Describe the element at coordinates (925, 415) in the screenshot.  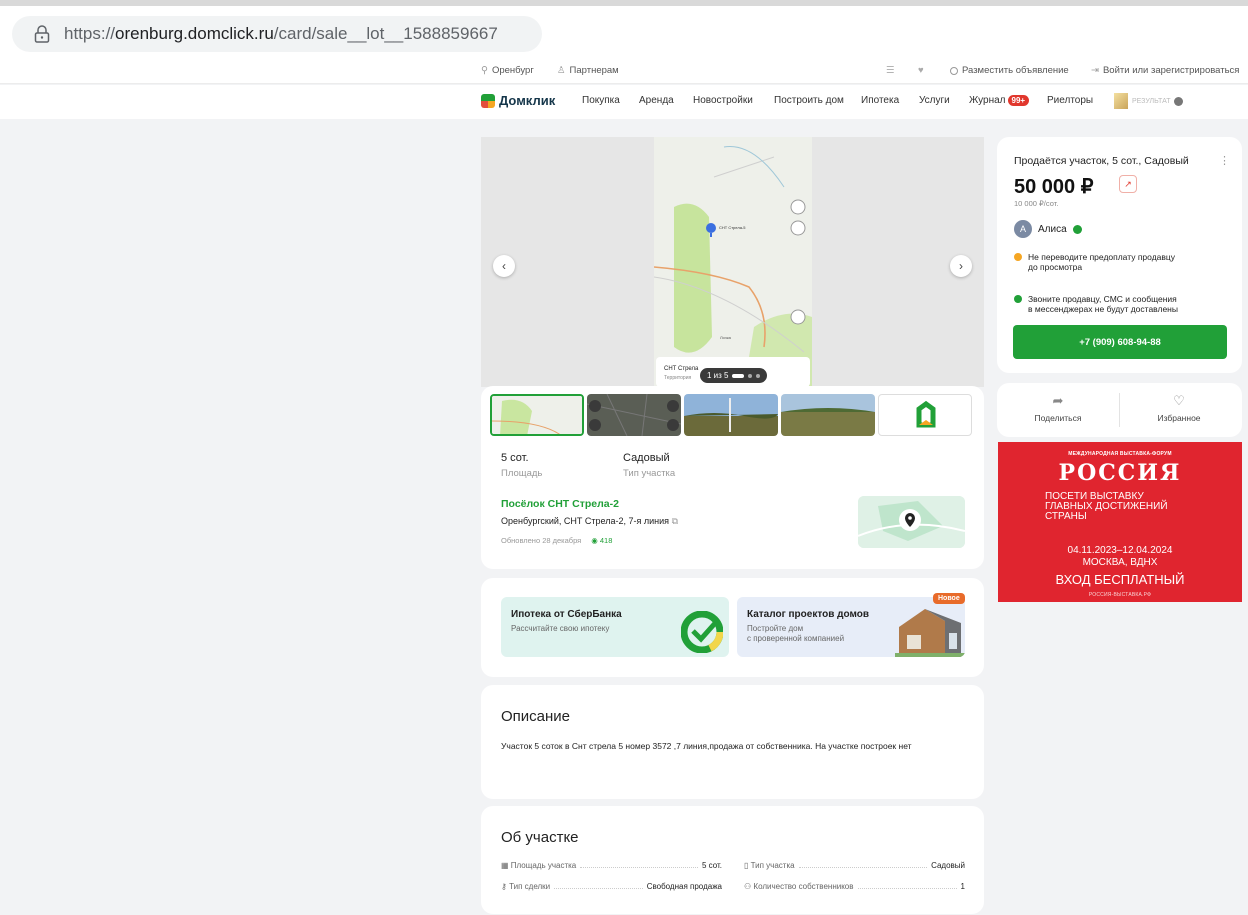
I see `thumbnail-logo` at that location.